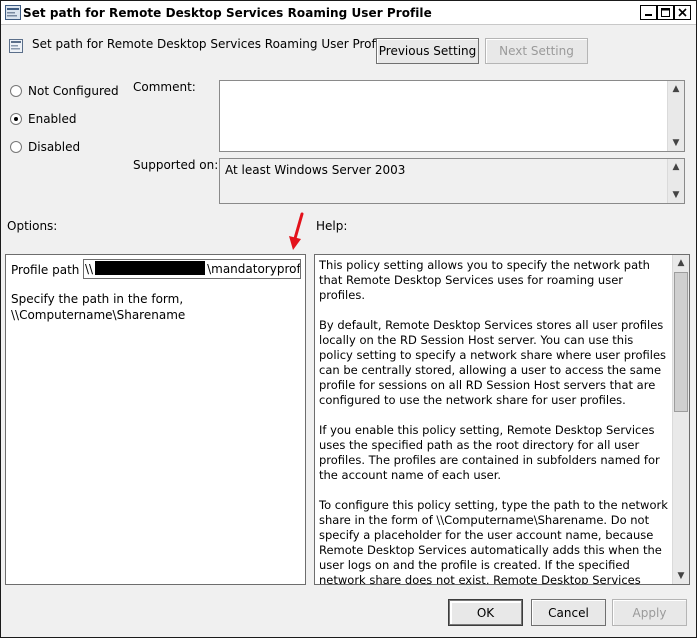 The image size is (697, 638). What do you see at coordinates (176, 165) in the screenshot?
I see `supported-on-label: Supported on:` at bounding box center [176, 165].